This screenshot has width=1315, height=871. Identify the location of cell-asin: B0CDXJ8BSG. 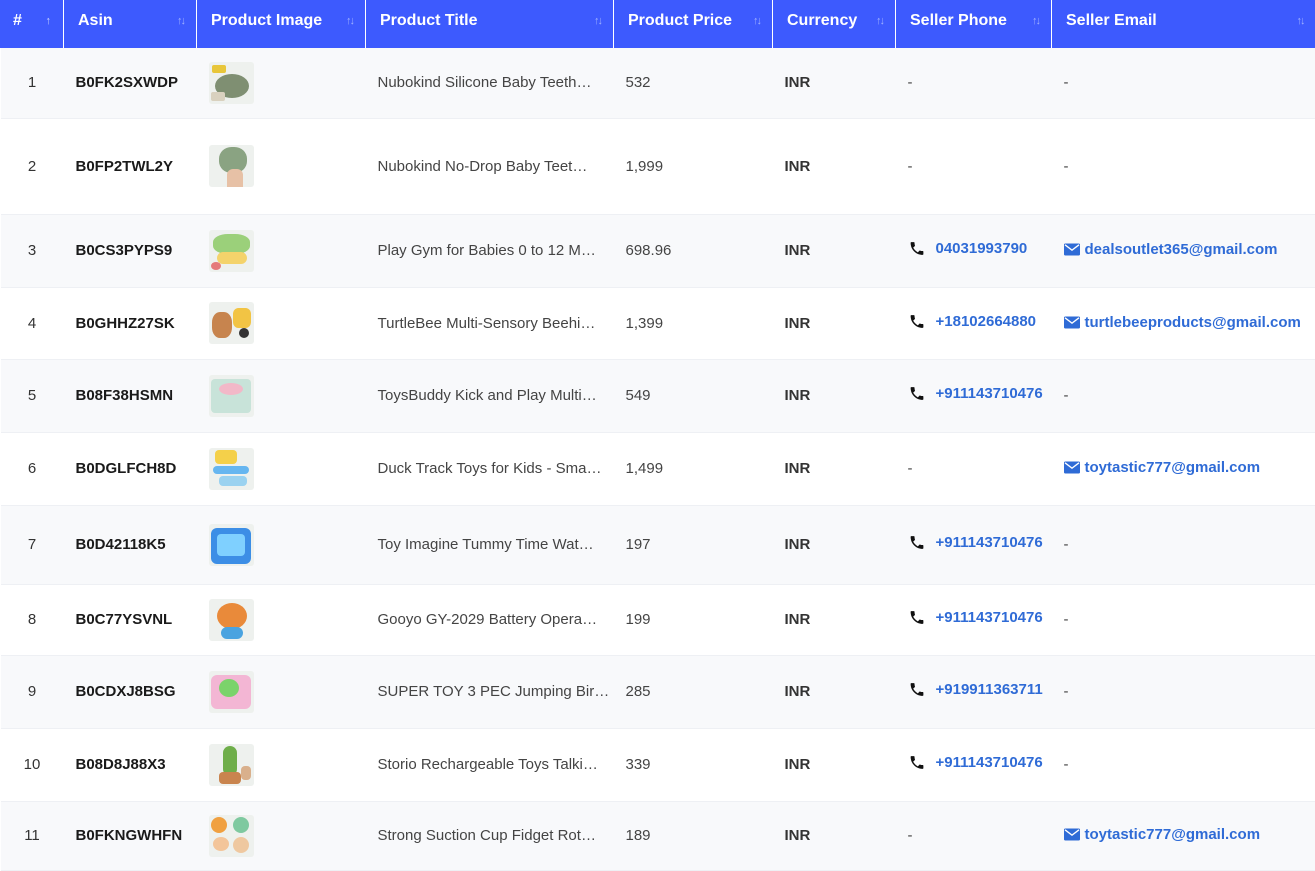
(130, 692).